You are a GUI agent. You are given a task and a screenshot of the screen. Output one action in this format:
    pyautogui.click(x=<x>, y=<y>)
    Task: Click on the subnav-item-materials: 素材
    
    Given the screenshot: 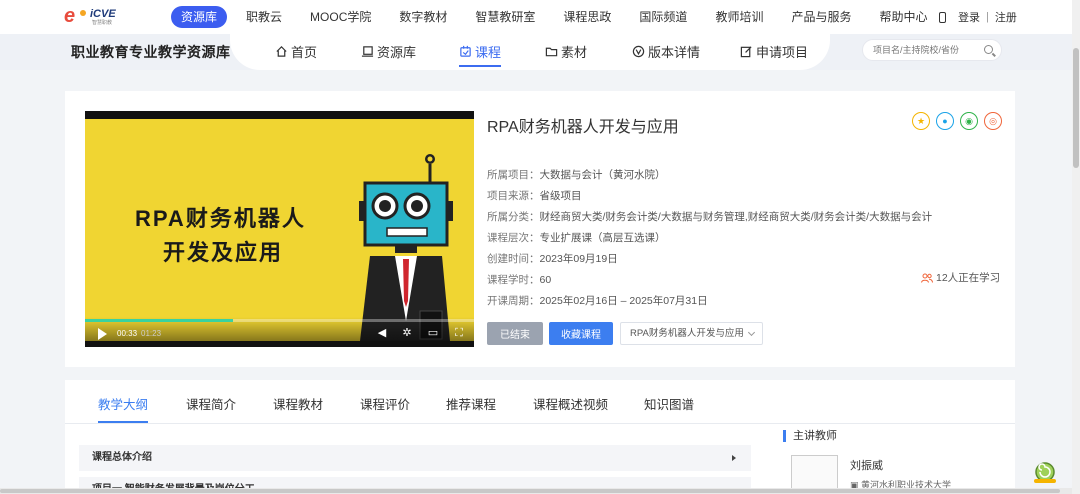 What is the action you would take?
    pyautogui.click(x=566, y=51)
    